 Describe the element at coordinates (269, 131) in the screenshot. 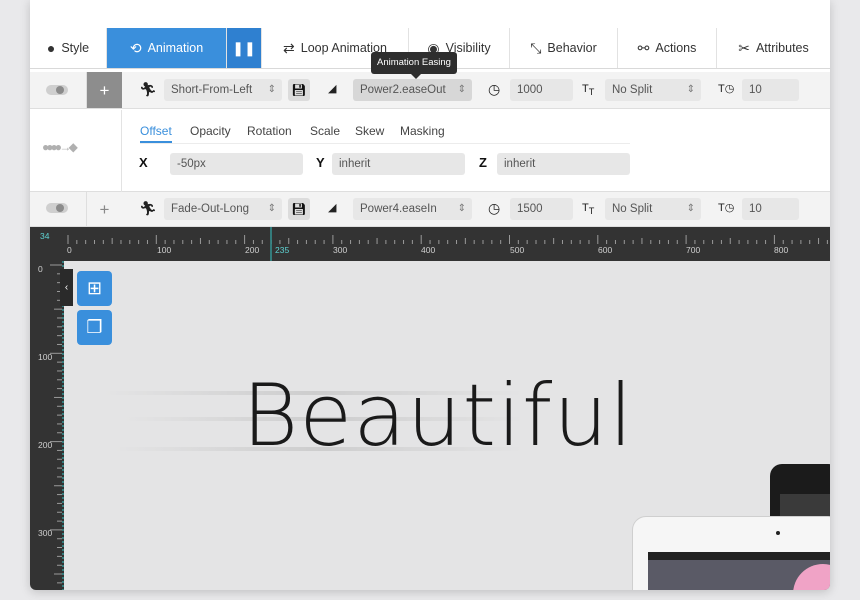

I see `subtab-rotation: Rotation` at that location.